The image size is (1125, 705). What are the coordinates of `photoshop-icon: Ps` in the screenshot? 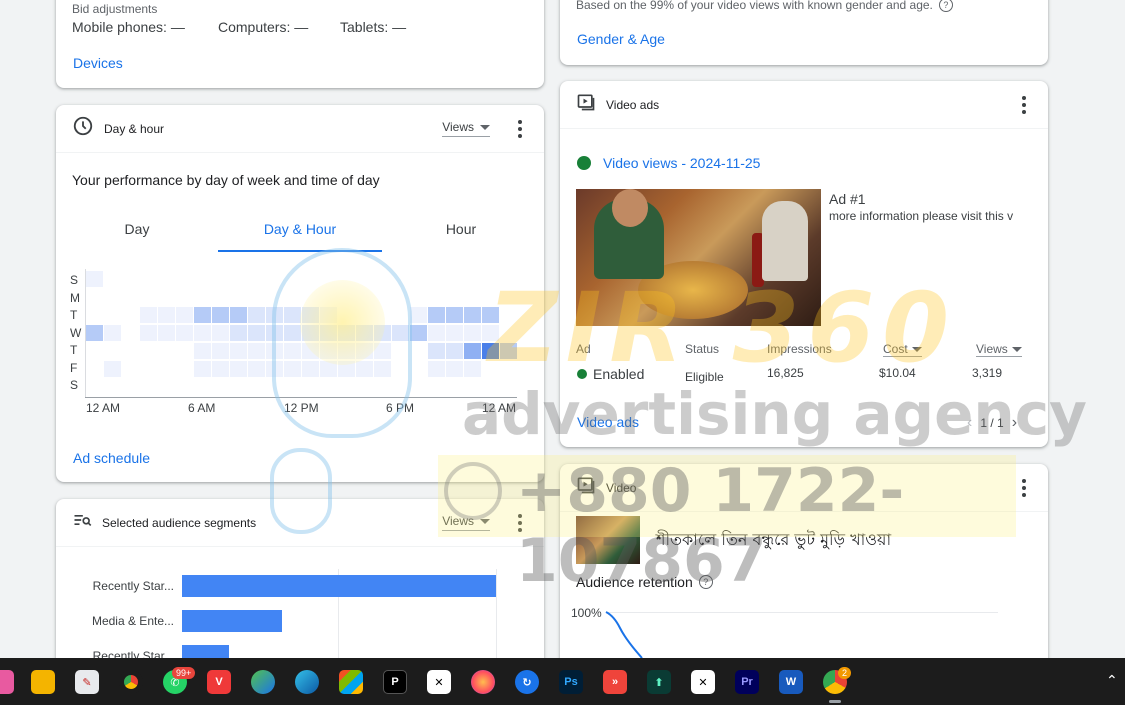 It's located at (571, 682).